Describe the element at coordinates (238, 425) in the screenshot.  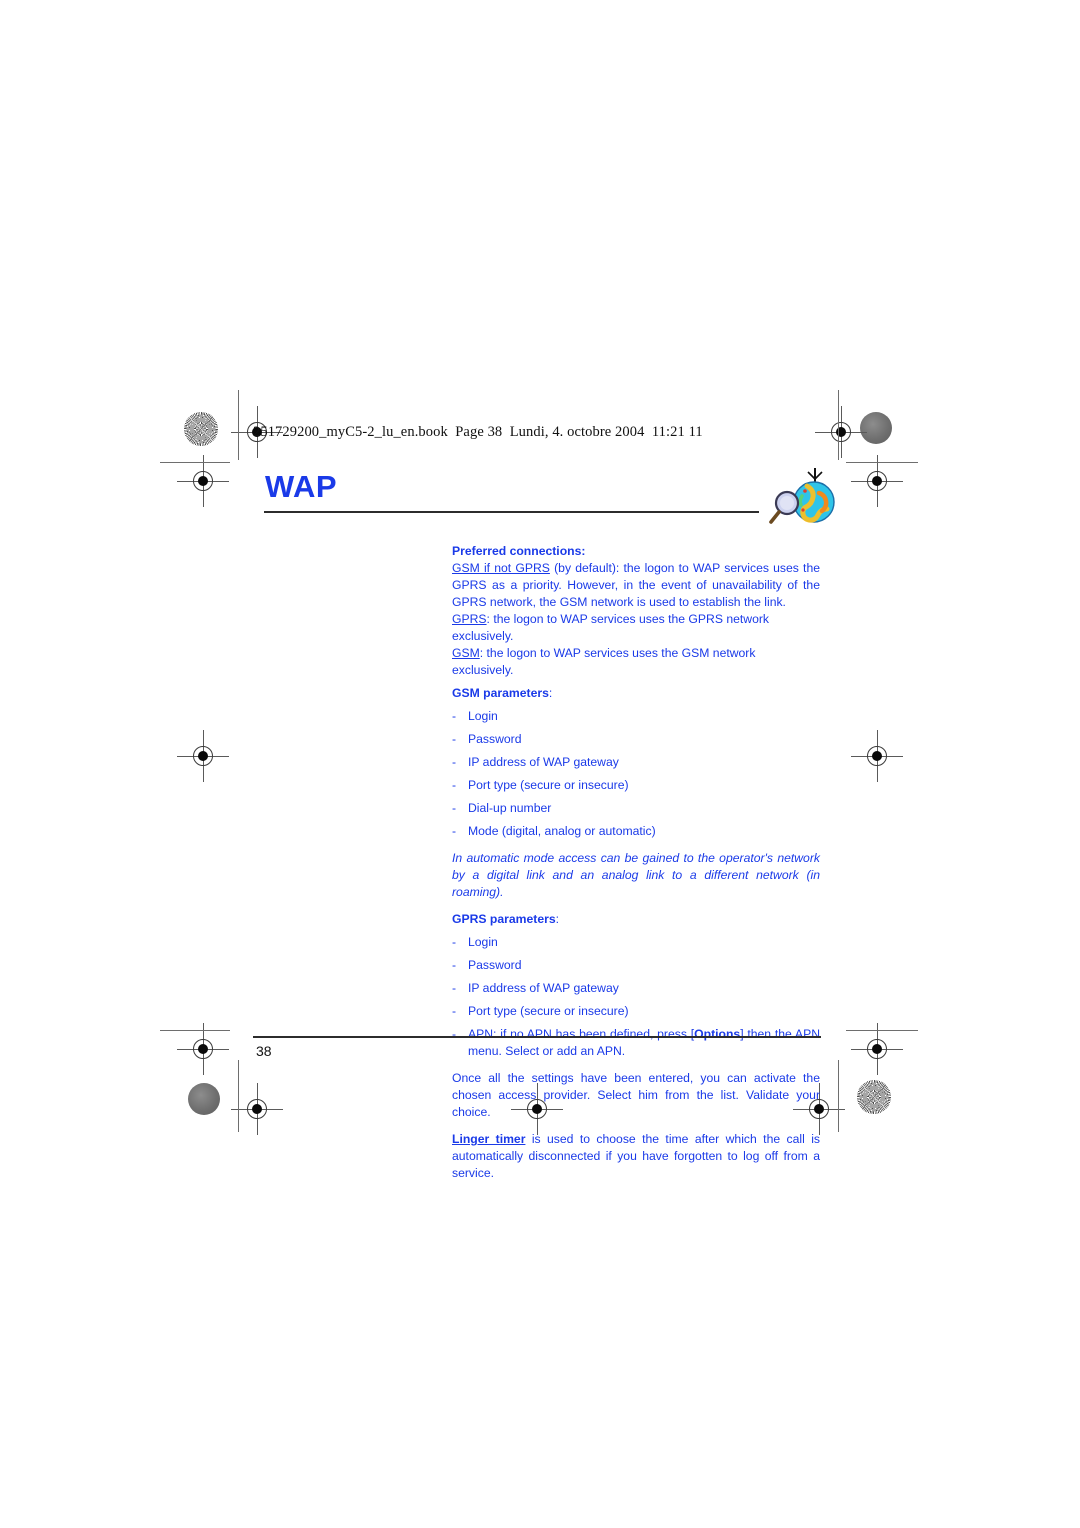
I see `trim-rule-top-left-vertical` at that location.